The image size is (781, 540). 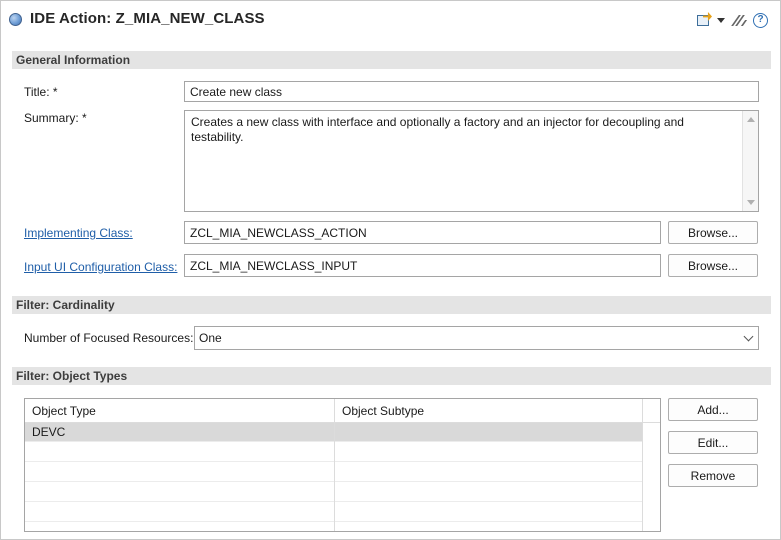 What do you see at coordinates (488, 411) in the screenshot?
I see `column-header-object-subtype: Object Subtype` at bounding box center [488, 411].